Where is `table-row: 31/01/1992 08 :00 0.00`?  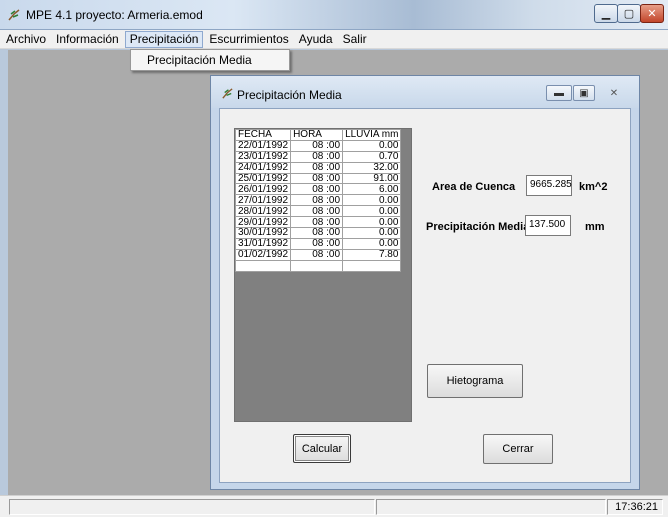
table-row: 31/01/1992 08 :00 0.00 is located at coordinates (318, 243).